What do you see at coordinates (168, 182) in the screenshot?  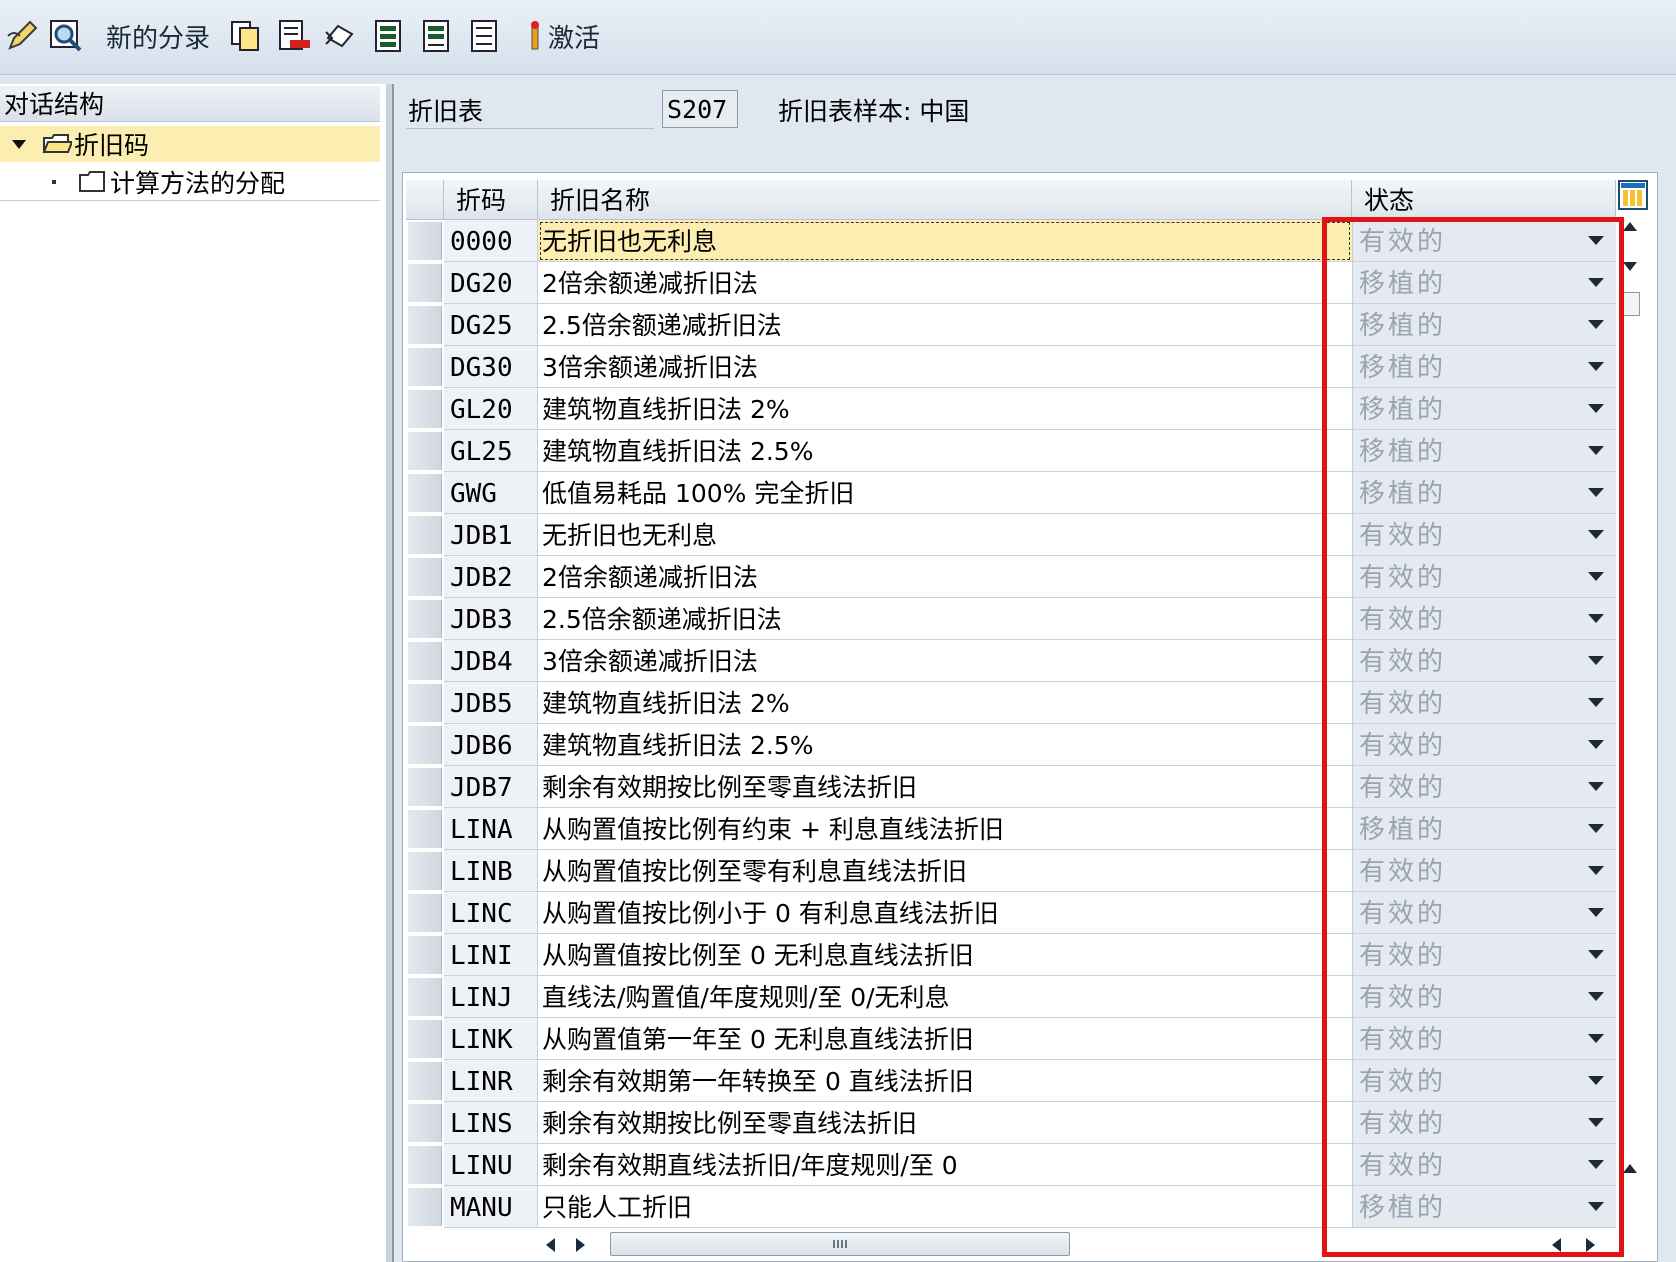 I see `tree-item-calc-method-assignment: 计算方法的分配` at bounding box center [168, 182].